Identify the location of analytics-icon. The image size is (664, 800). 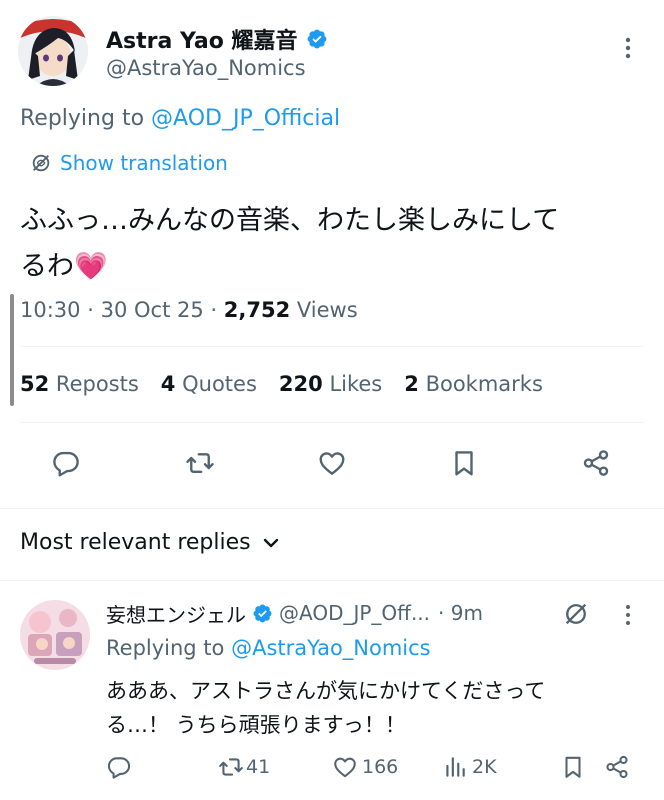
(455, 767).